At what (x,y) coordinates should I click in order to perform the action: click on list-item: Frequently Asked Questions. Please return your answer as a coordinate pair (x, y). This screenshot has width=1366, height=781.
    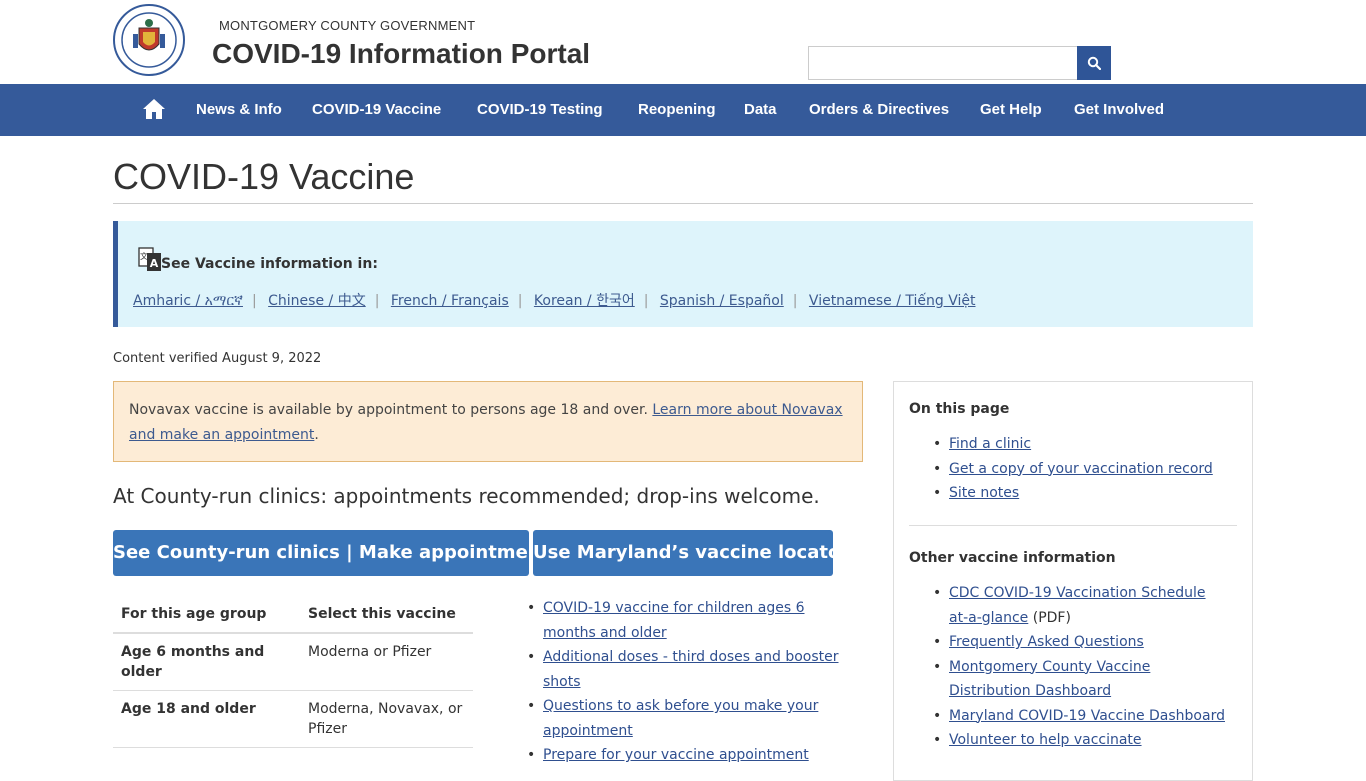
    Looking at the image, I should click on (1069, 642).